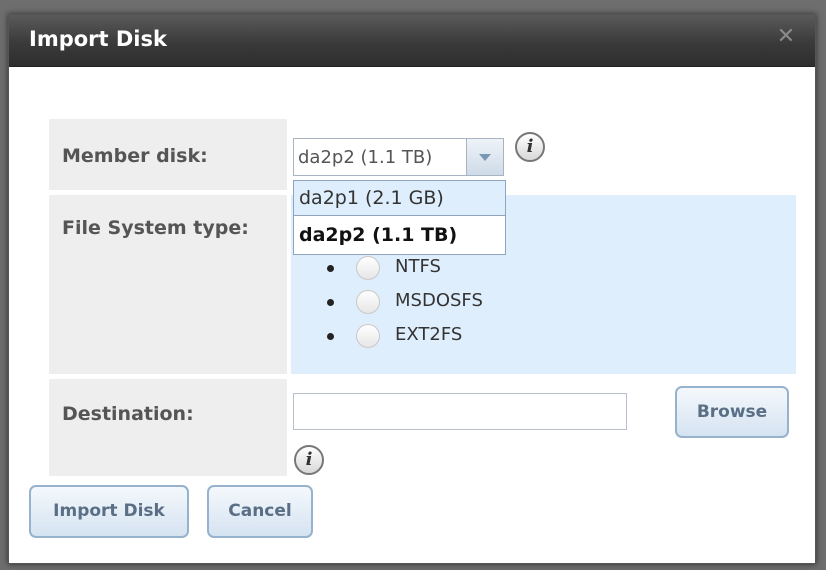 This screenshot has width=826, height=570. What do you see at coordinates (135, 156) in the screenshot?
I see `member-disk-label: Member disk:` at bounding box center [135, 156].